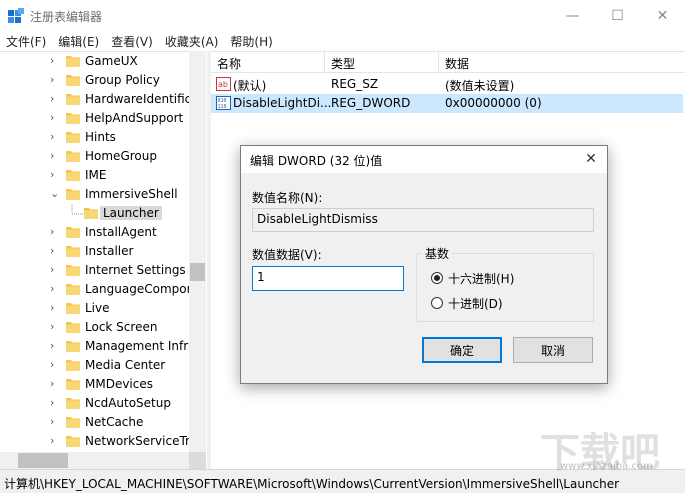  What do you see at coordinates (95, 251) in the screenshot?
I see `tree-item: › Installer` at bounding box center [95, 251].